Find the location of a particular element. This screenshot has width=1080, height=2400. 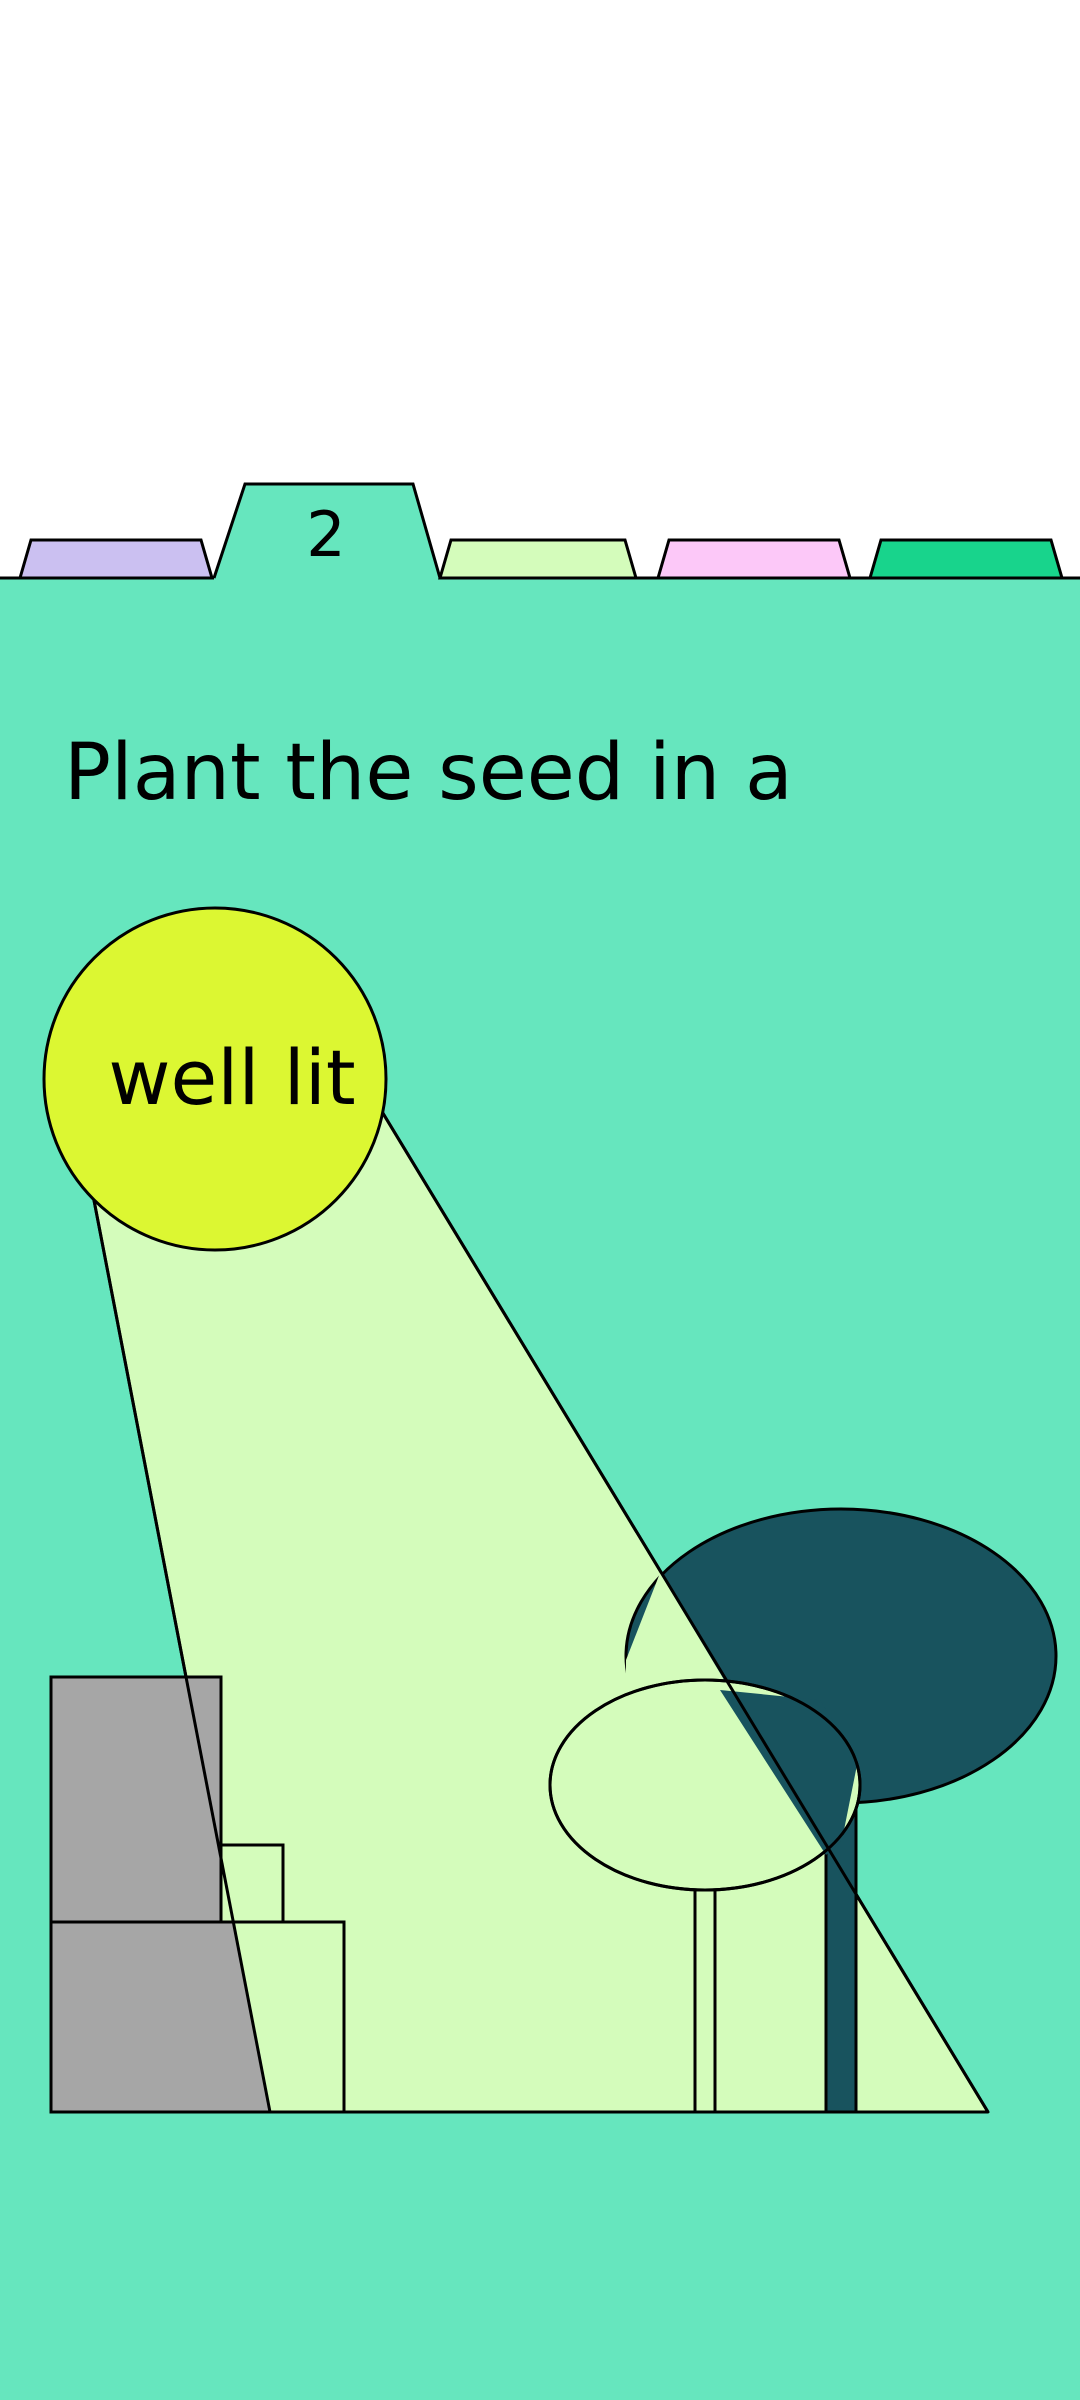

sun-label: well lit is located at coordinates (232, 1077).